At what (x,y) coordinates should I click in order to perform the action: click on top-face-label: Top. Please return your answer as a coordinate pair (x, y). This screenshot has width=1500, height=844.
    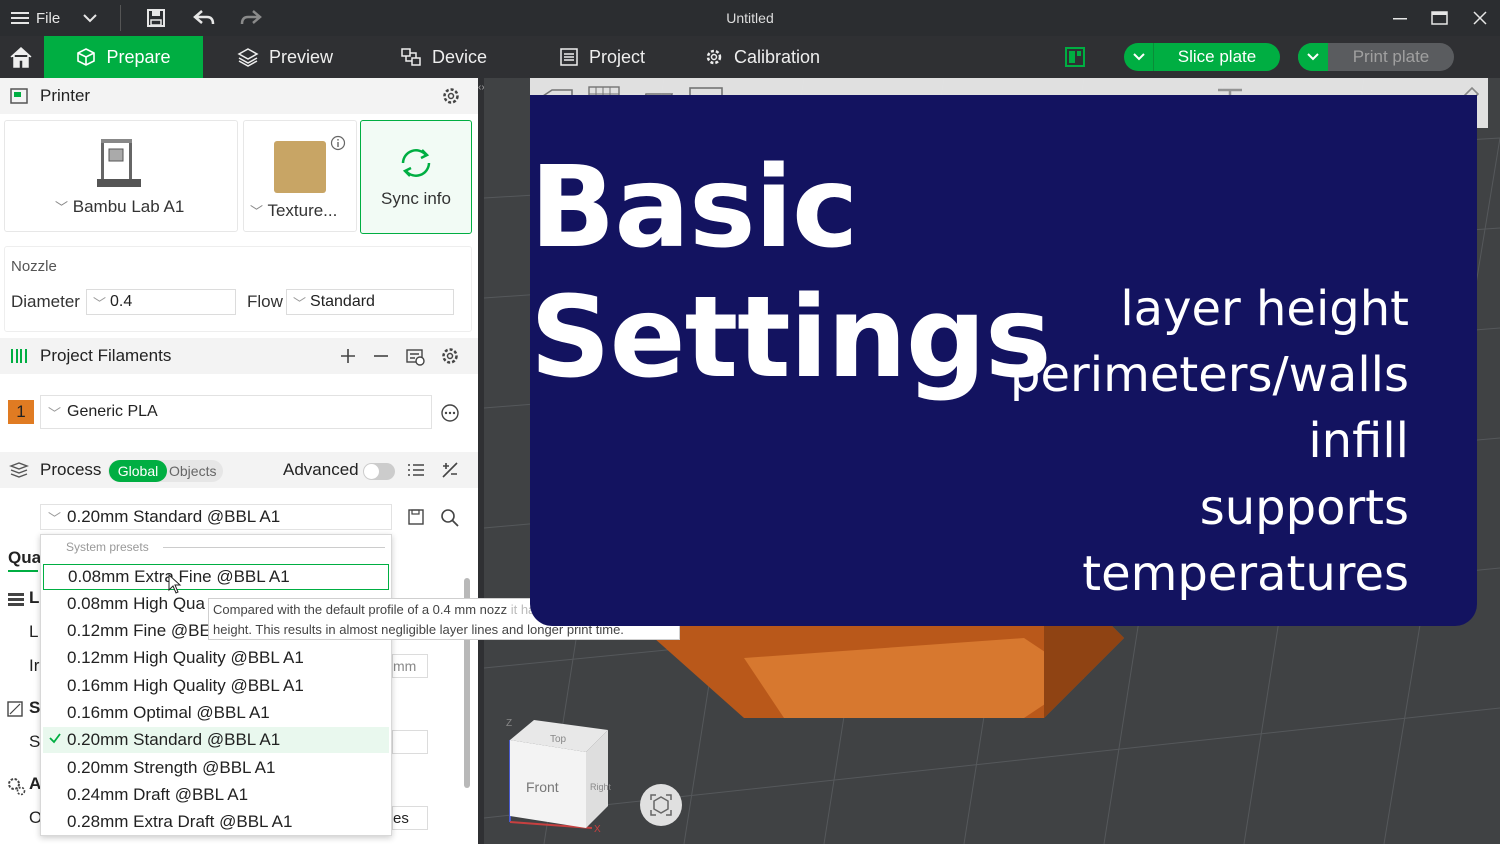
    Looking at the image, I should click on (558, 739).